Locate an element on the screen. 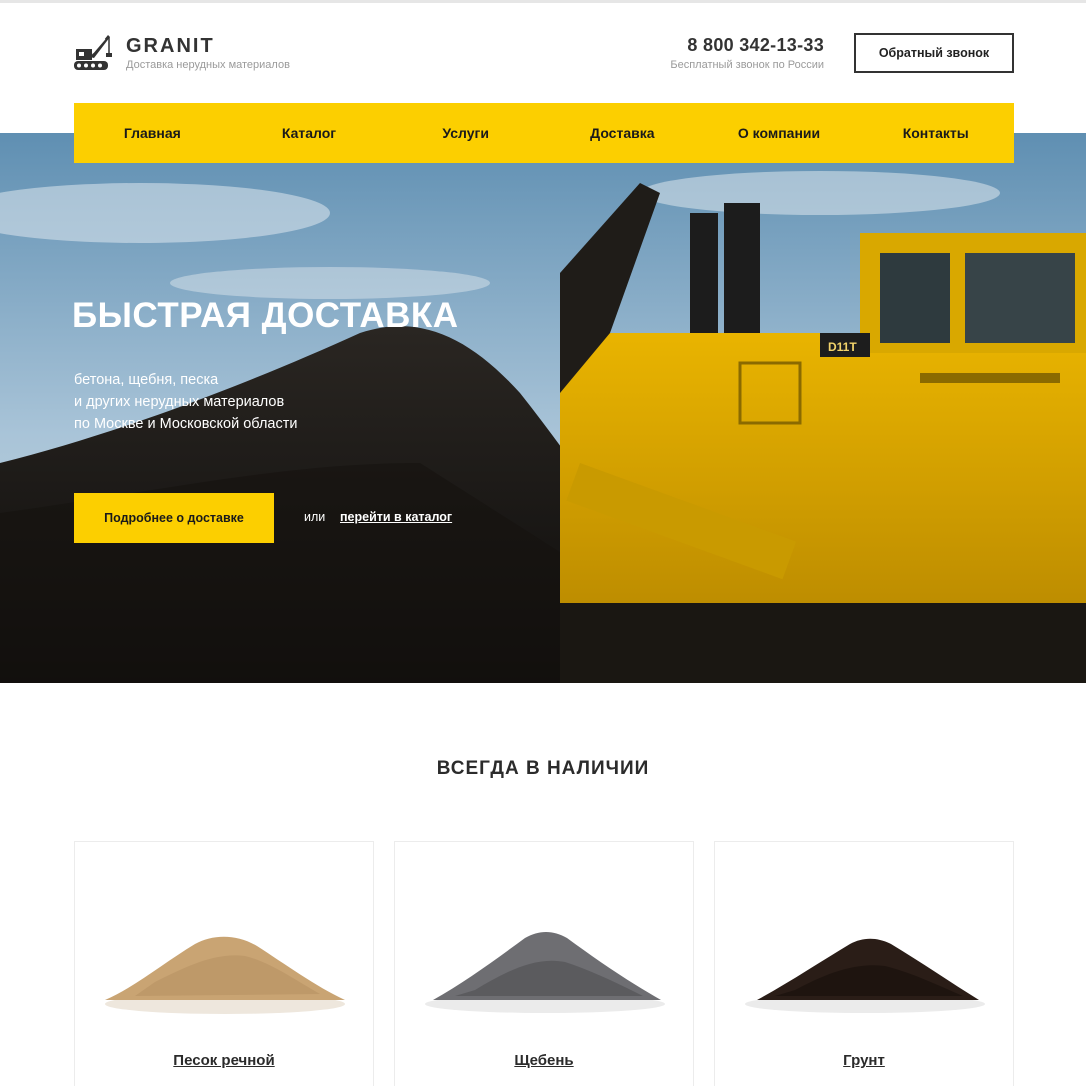 The width and height of the screenshot is (1086, 1086). delivery-details-button: Подробнее о доставке is located at coordinates (174, 518).